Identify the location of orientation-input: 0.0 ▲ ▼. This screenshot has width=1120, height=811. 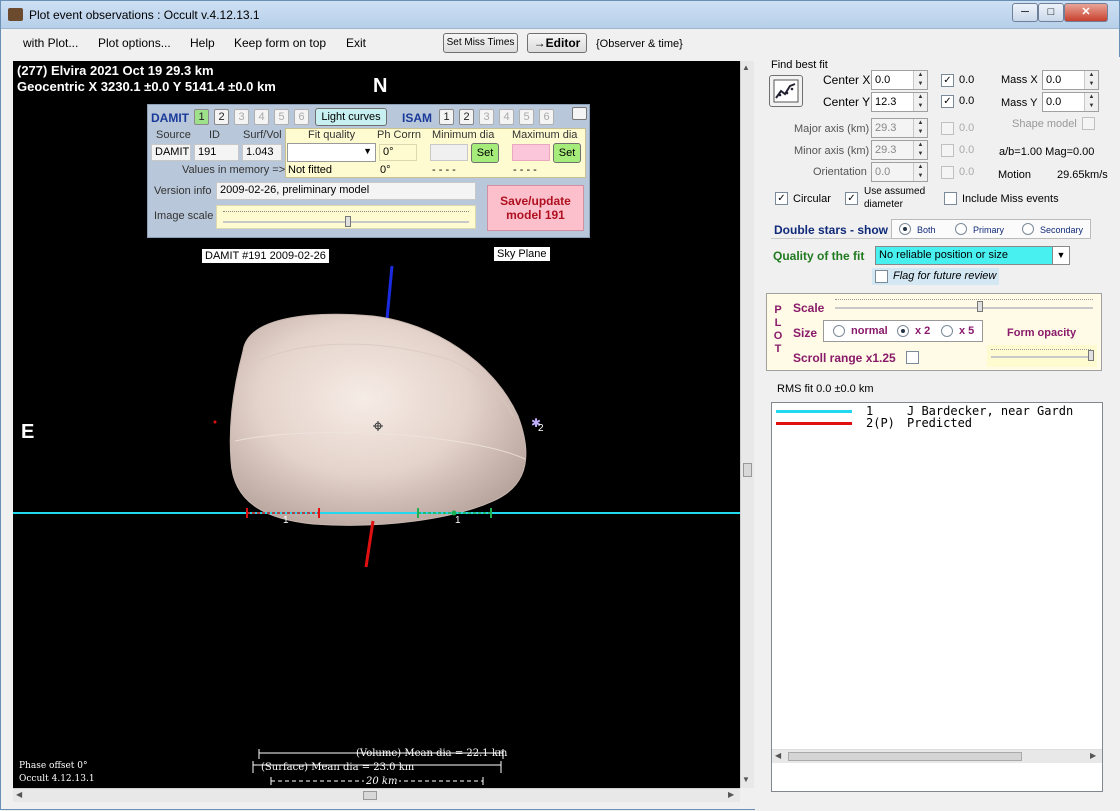
(899, 172).